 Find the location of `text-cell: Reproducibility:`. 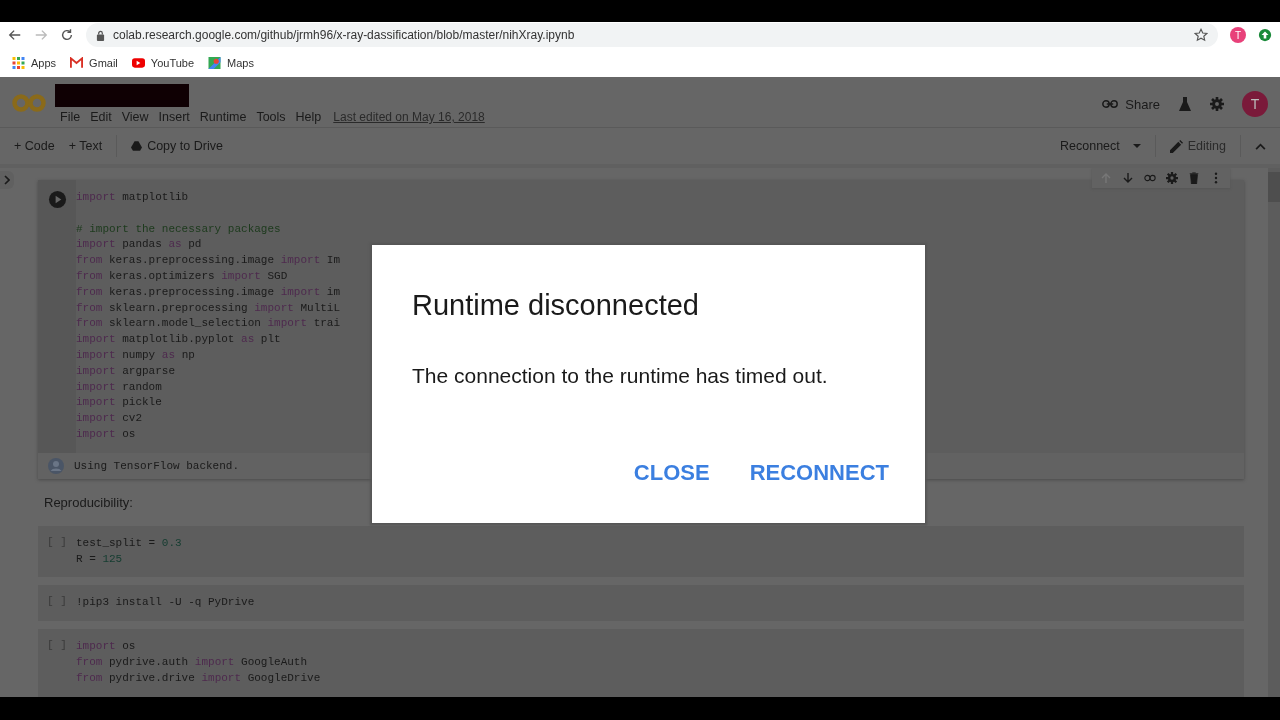

text-cell: Reproducibility: is located at coordinates (88, 502).